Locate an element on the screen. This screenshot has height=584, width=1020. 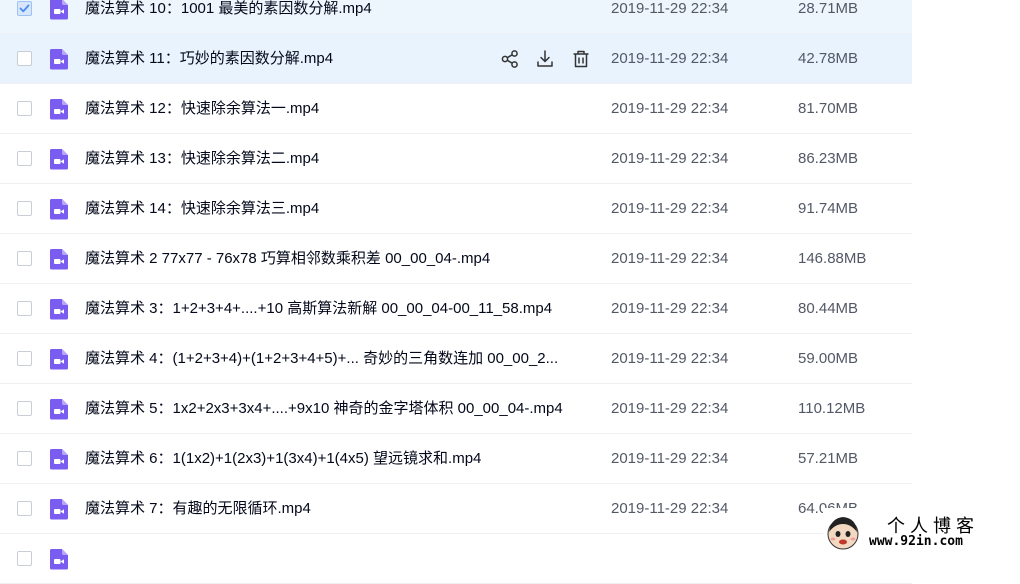
file-name: 魔法算术 11：巧妙的素因数分解.mp4 is located at coordinates (209, 59).